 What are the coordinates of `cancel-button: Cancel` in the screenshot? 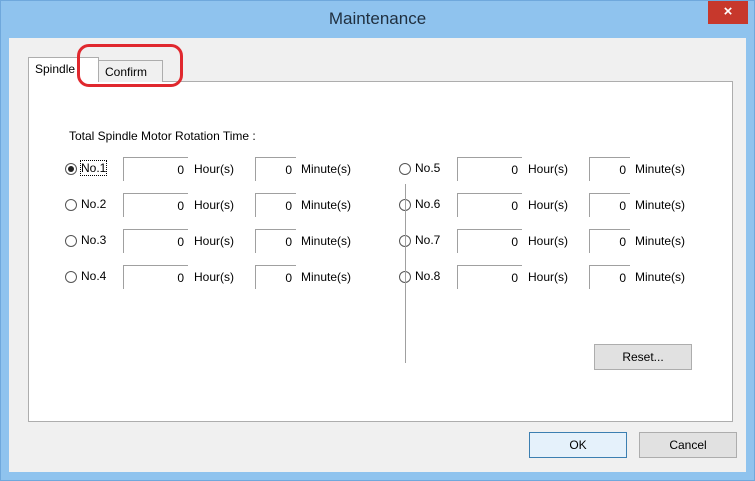 It's located at (688, 445).